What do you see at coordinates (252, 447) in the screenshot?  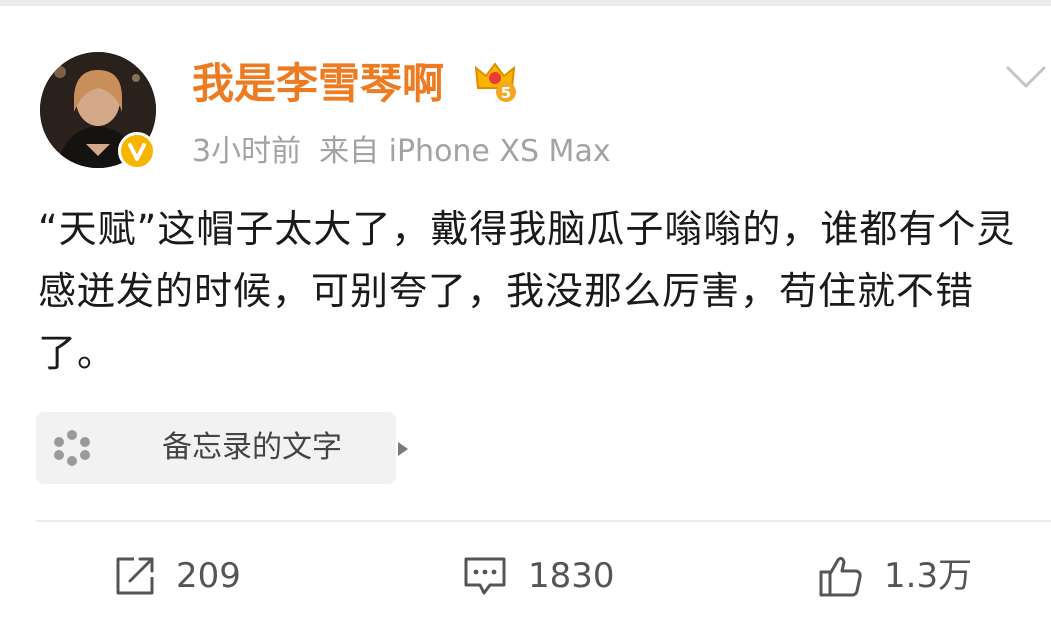 I see `attachment-label: 备忘录的文字` at bounding box center [252, 447].